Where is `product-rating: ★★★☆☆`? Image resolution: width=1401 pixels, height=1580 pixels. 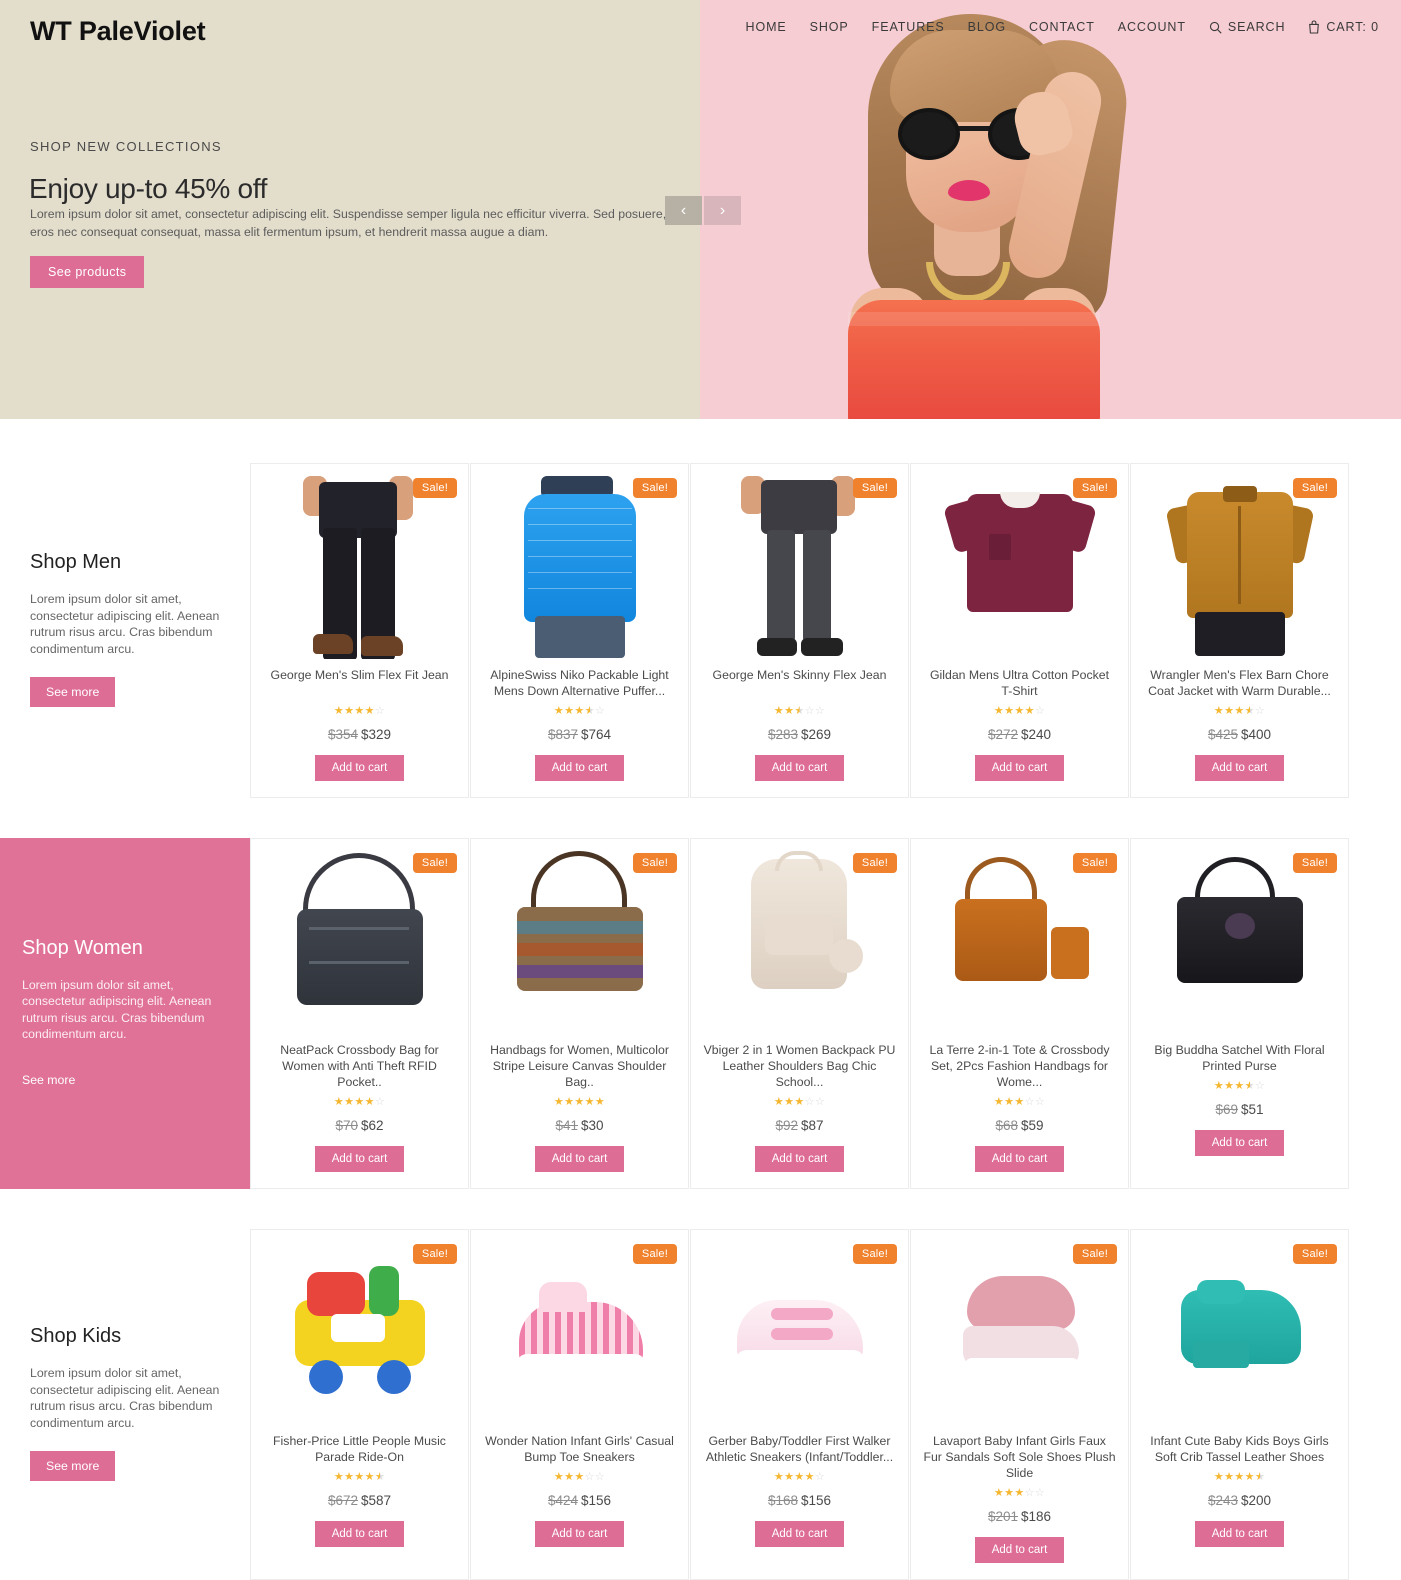
product-rating: ★★★☆☆ is located at coordinates (1019, 1102).